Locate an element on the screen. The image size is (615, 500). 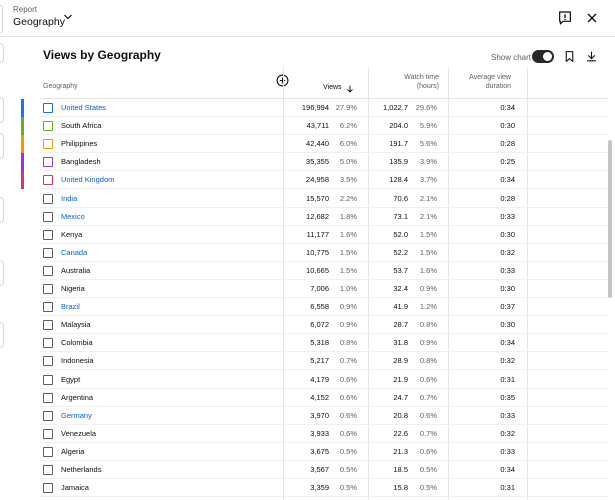
views-percent: 1.6% is located at coordinates (348, 234).